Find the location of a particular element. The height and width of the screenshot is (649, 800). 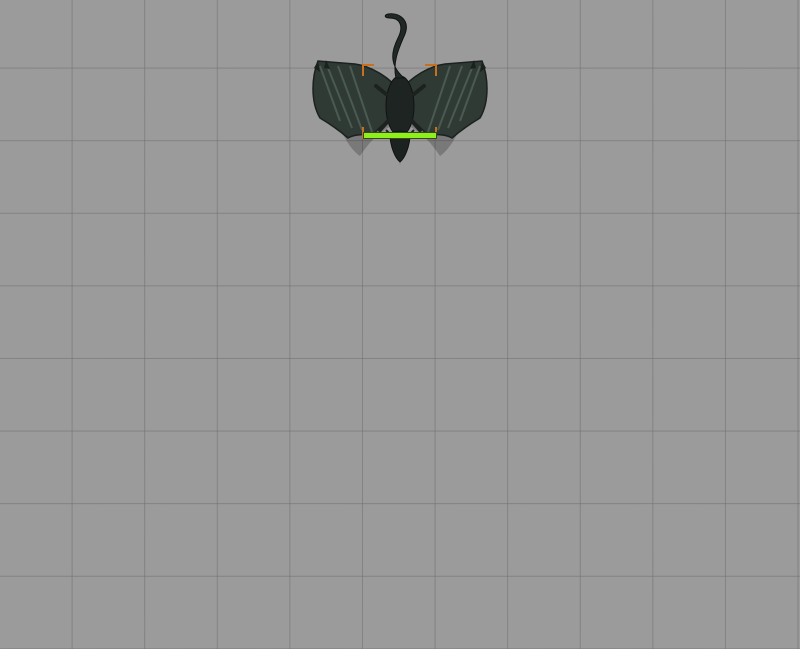

dragon-token is located at coordinates (400, 88).